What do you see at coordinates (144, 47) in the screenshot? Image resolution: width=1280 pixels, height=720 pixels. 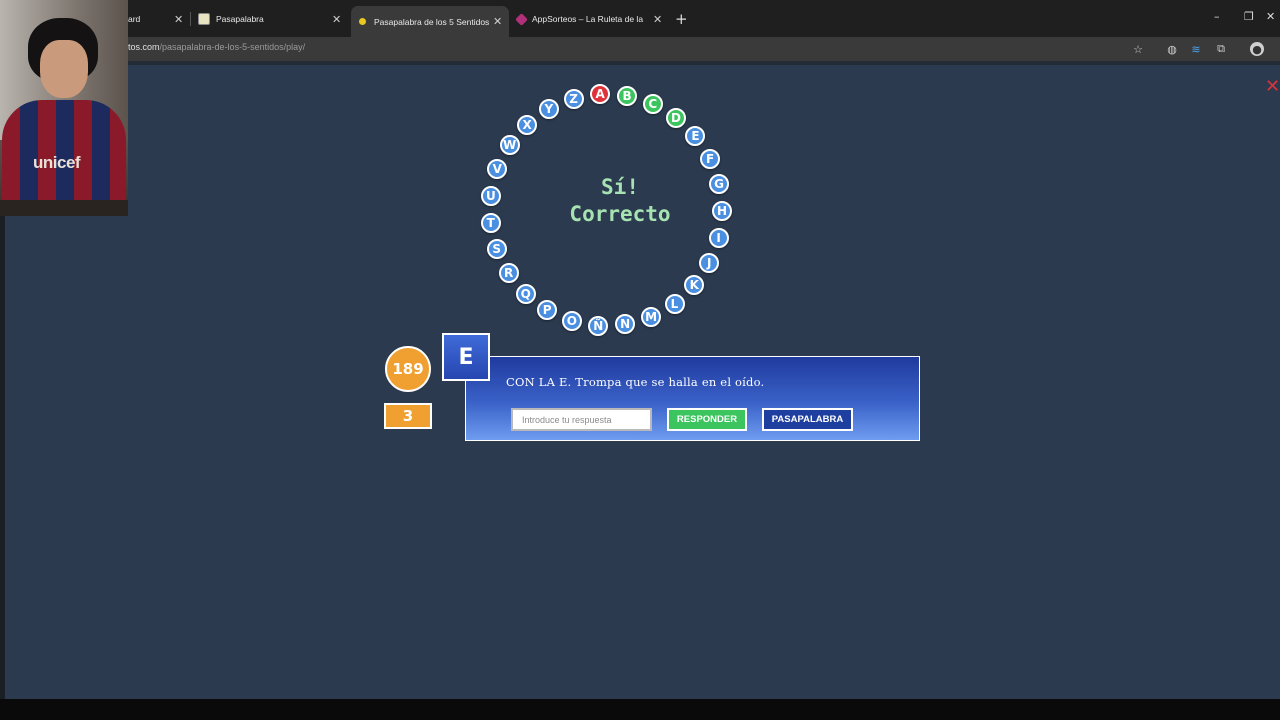 I see `url-host: tos.com` at bounding box center [144, 47].